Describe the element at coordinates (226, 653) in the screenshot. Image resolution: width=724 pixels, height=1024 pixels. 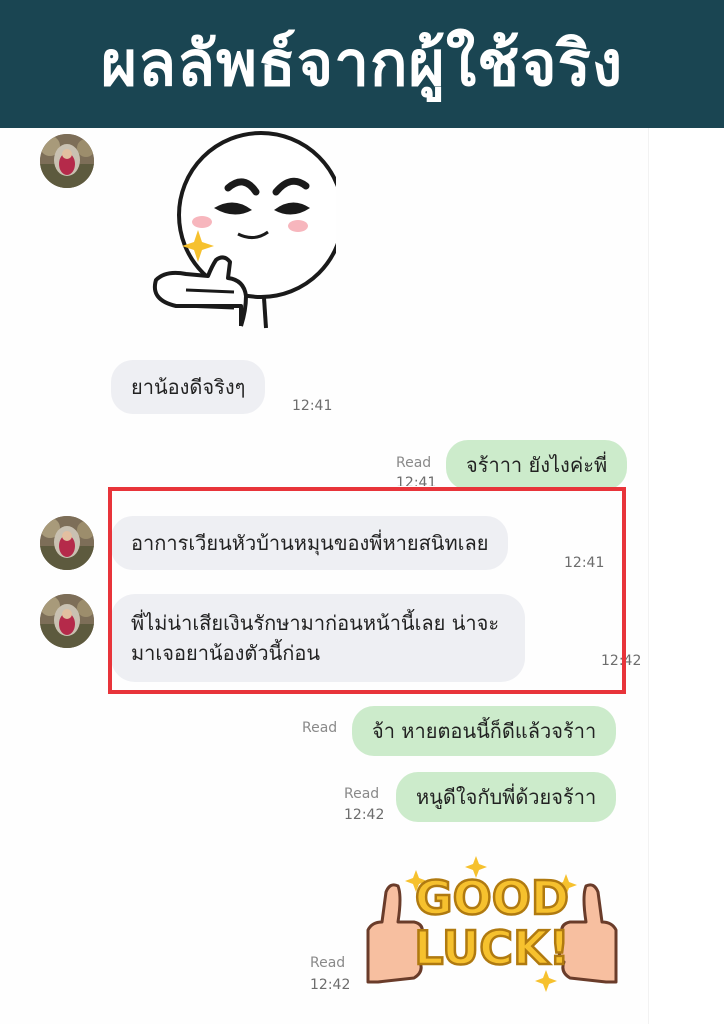
I see `message-text-line-2: มาเจอยาน้องตัวนี้ก่อน` at that location.